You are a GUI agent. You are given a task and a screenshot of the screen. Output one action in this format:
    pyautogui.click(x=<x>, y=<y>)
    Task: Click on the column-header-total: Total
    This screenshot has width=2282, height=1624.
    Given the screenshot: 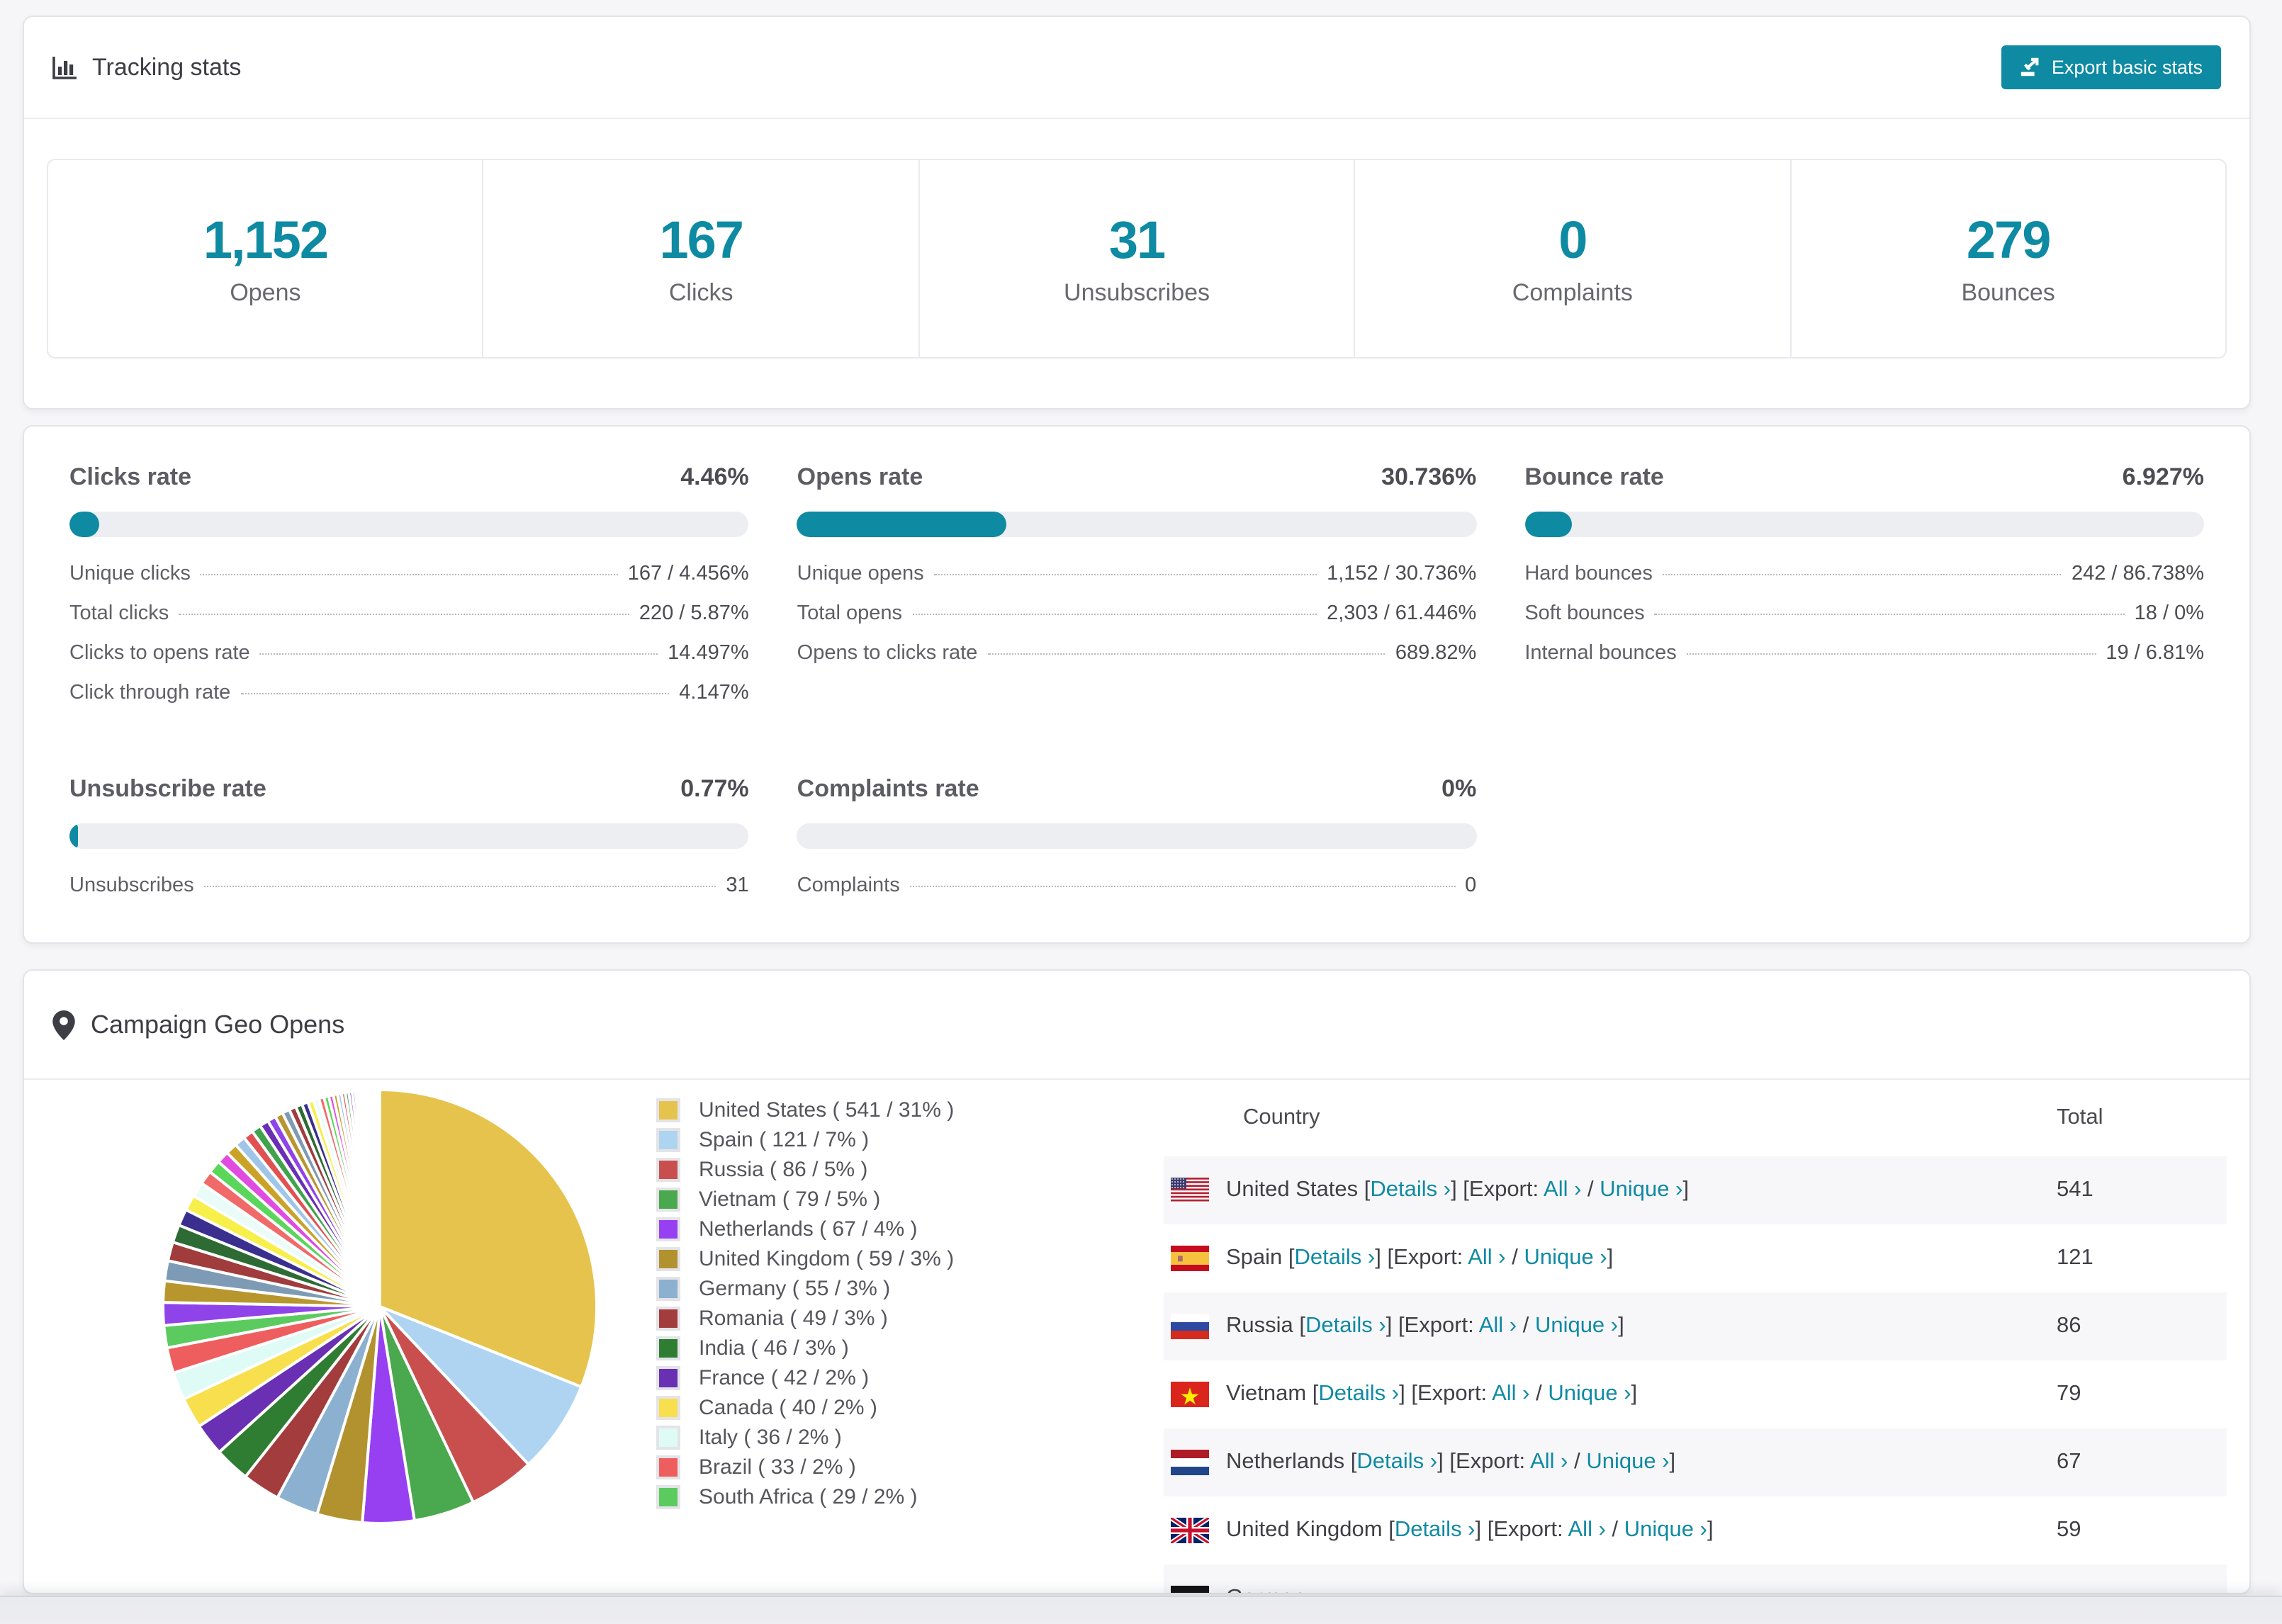 What is the action you would take?
    pyautogui.click(x=2080, y=1117)
    